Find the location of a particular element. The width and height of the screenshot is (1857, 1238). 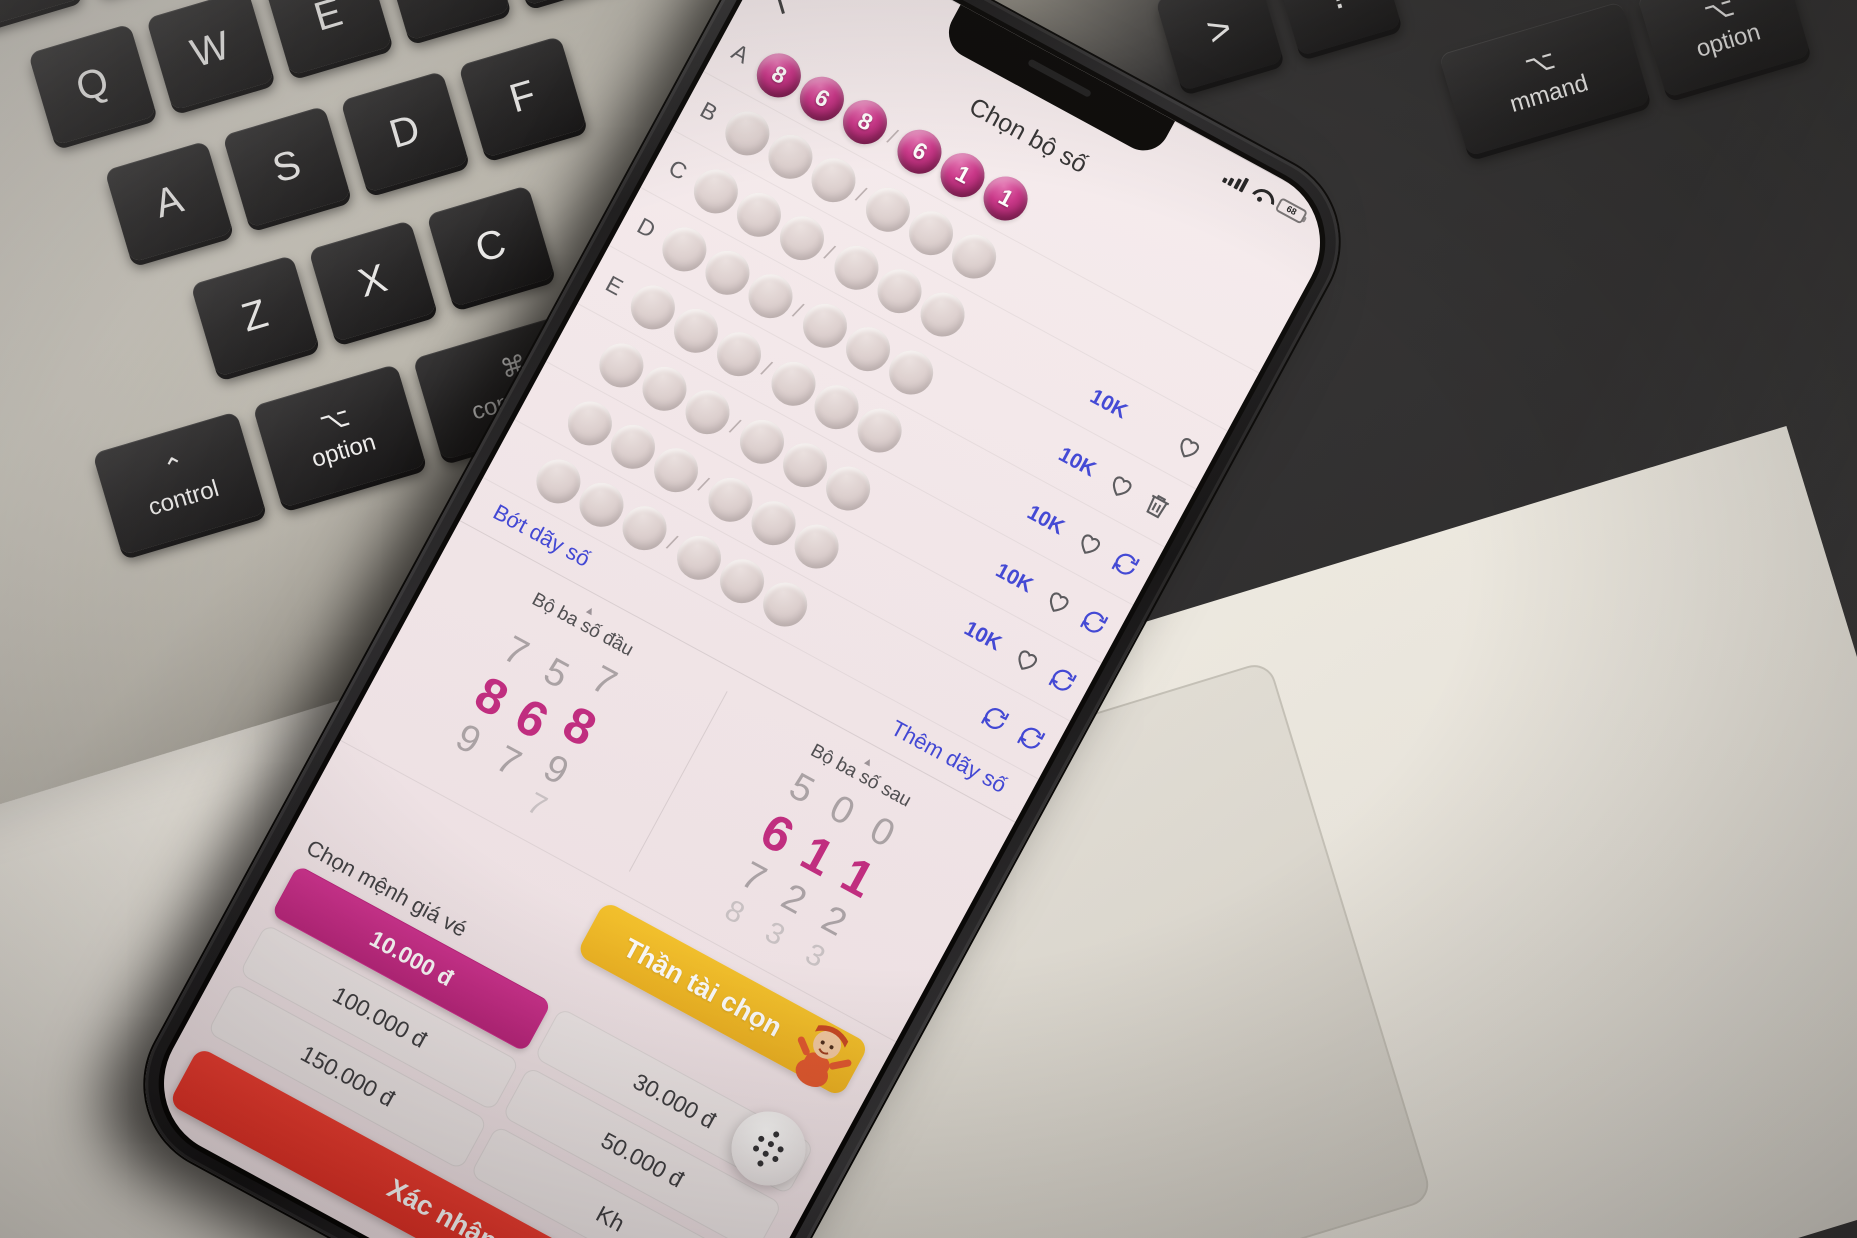

key-letter: D is located at coordinates (404, 131).